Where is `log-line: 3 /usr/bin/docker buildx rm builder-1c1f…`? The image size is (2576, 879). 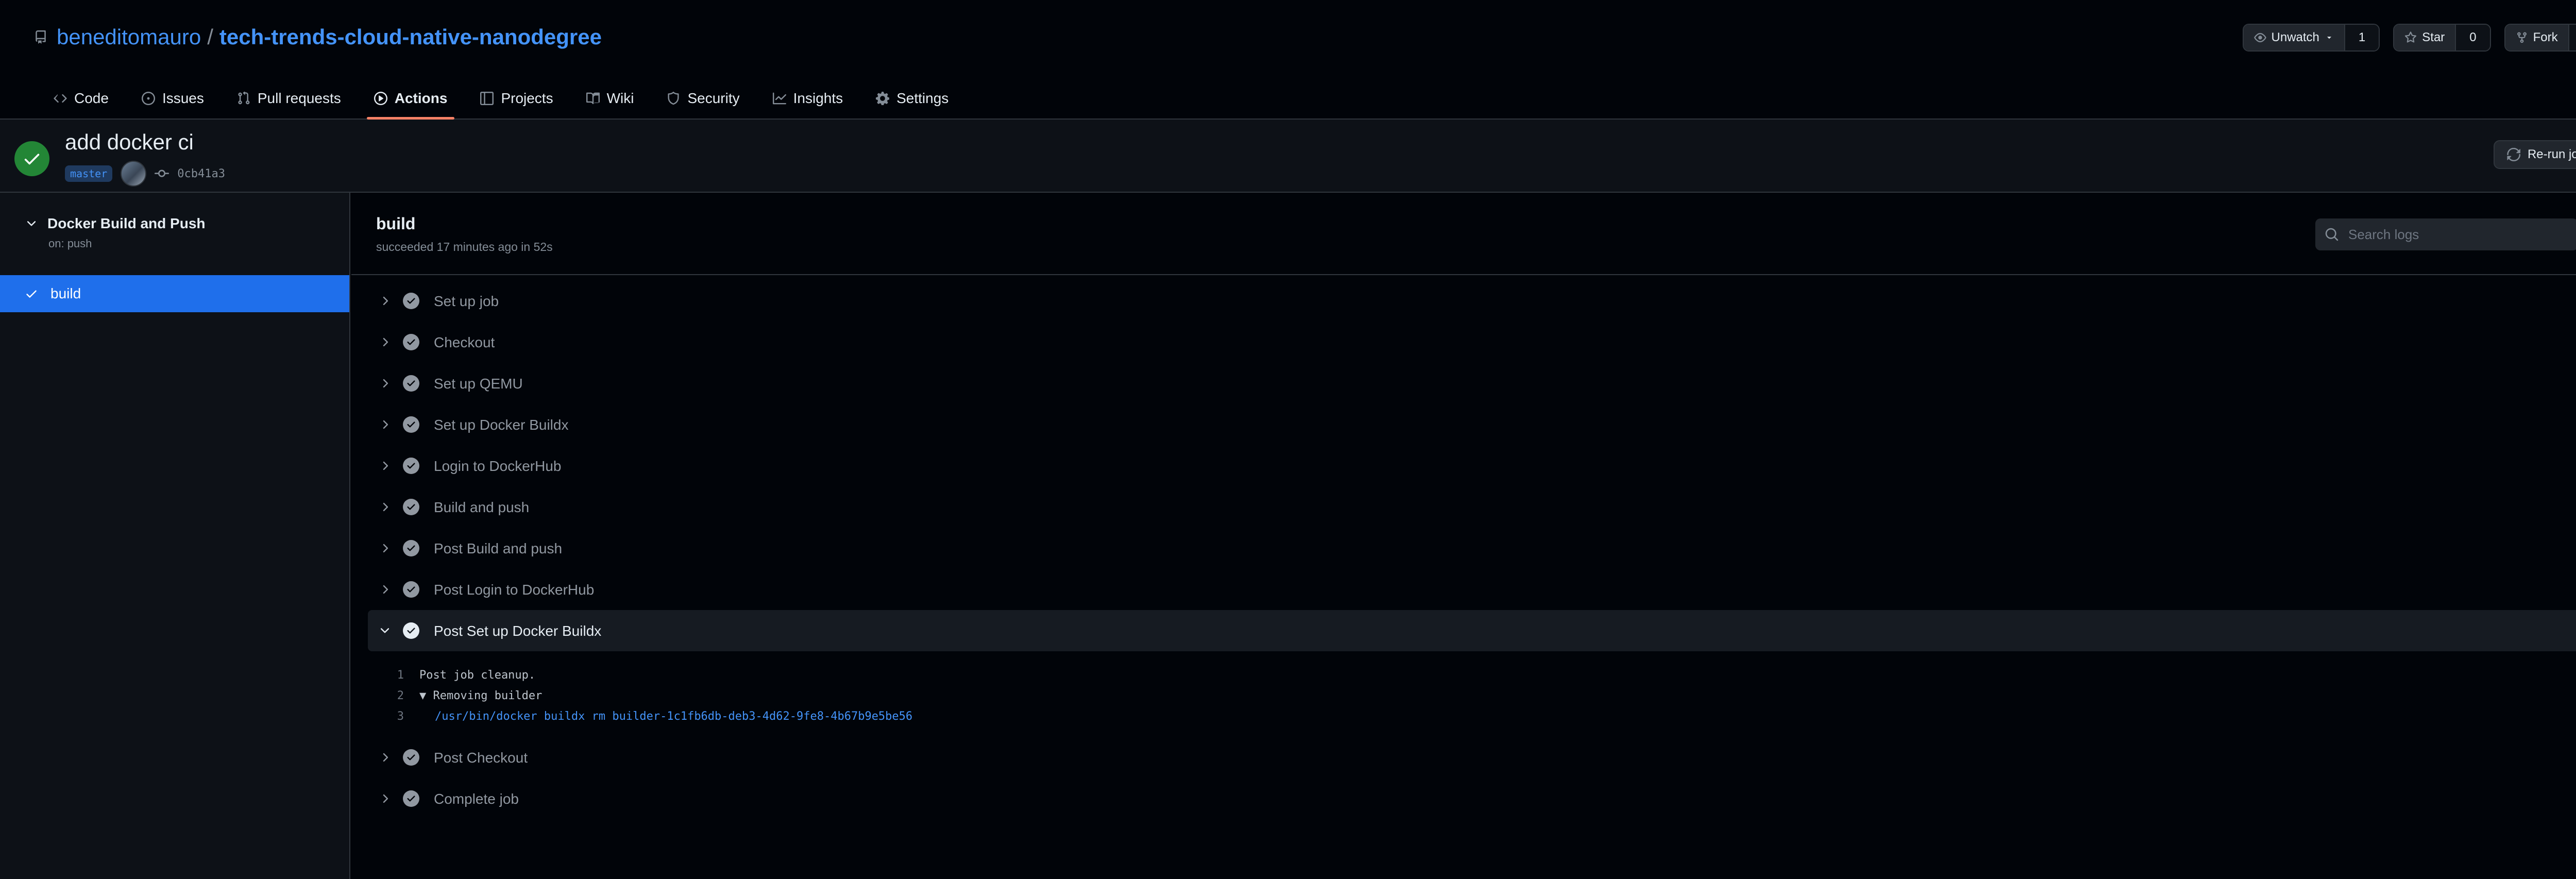
log-line: 3 /usr/bin/docker buildx rm builder-1c1f… is located at coordinates (1472, 716).